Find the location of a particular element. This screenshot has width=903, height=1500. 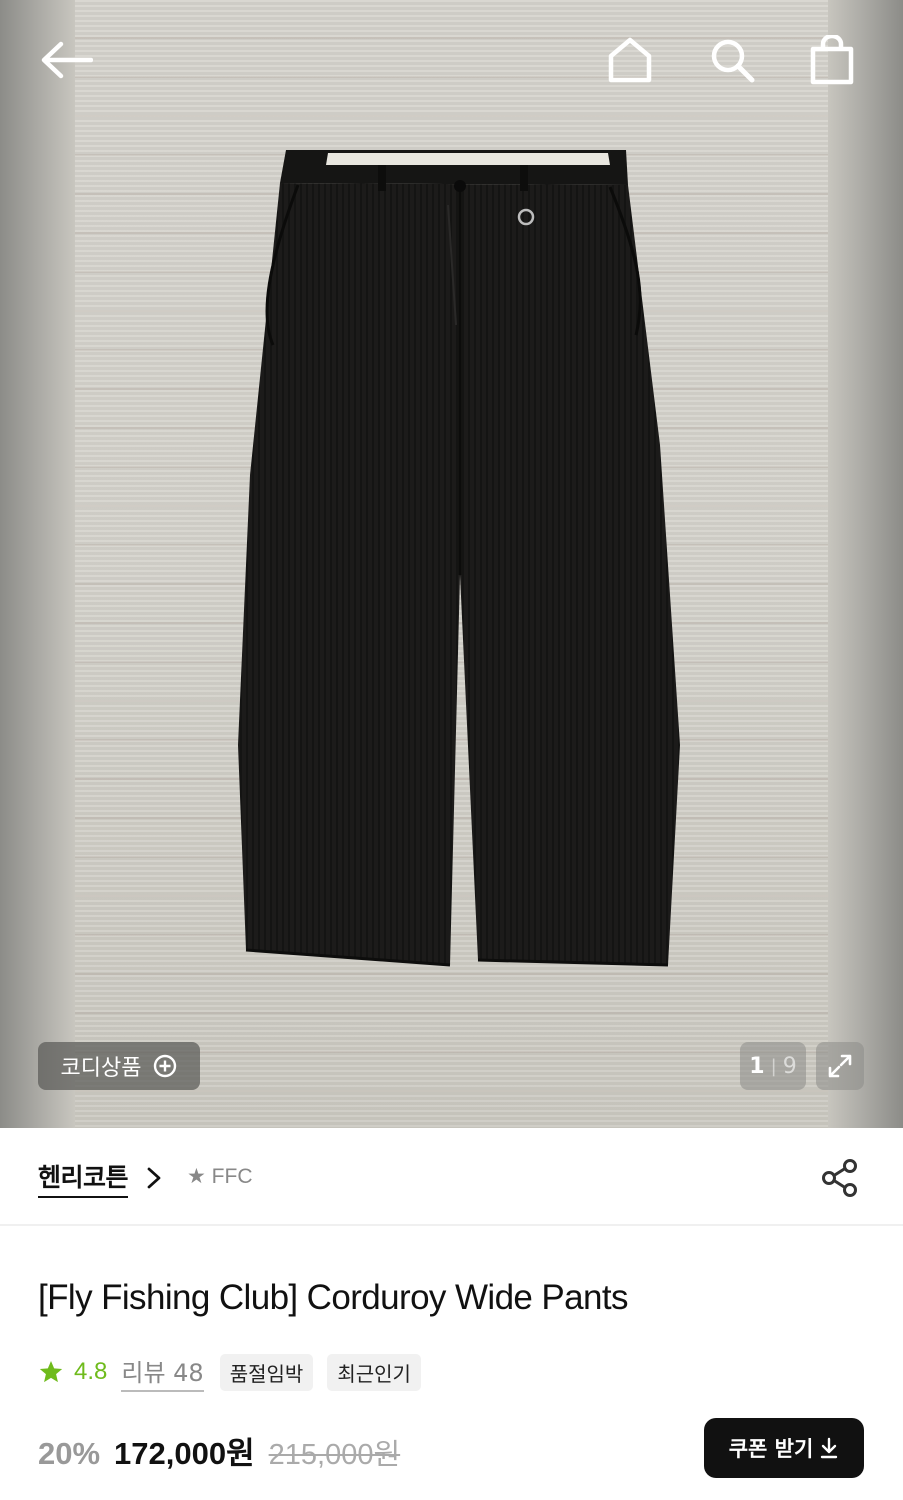

home-icon is located at coordinates (630, 60).